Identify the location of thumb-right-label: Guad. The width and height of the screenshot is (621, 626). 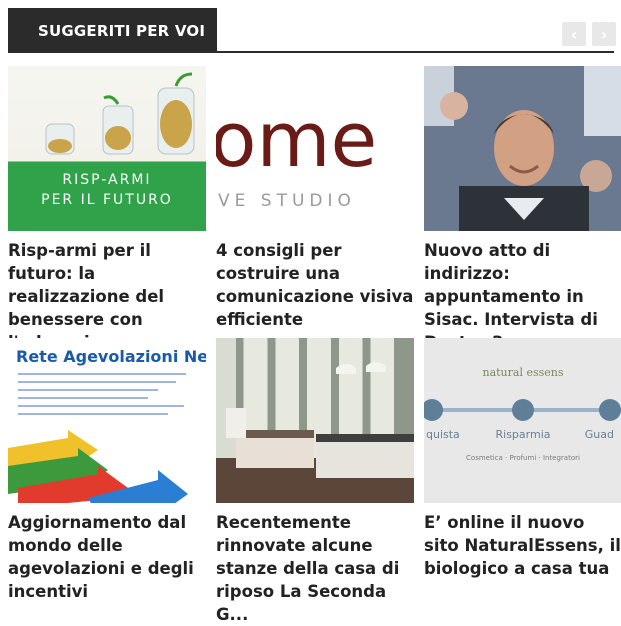
(599, 434).